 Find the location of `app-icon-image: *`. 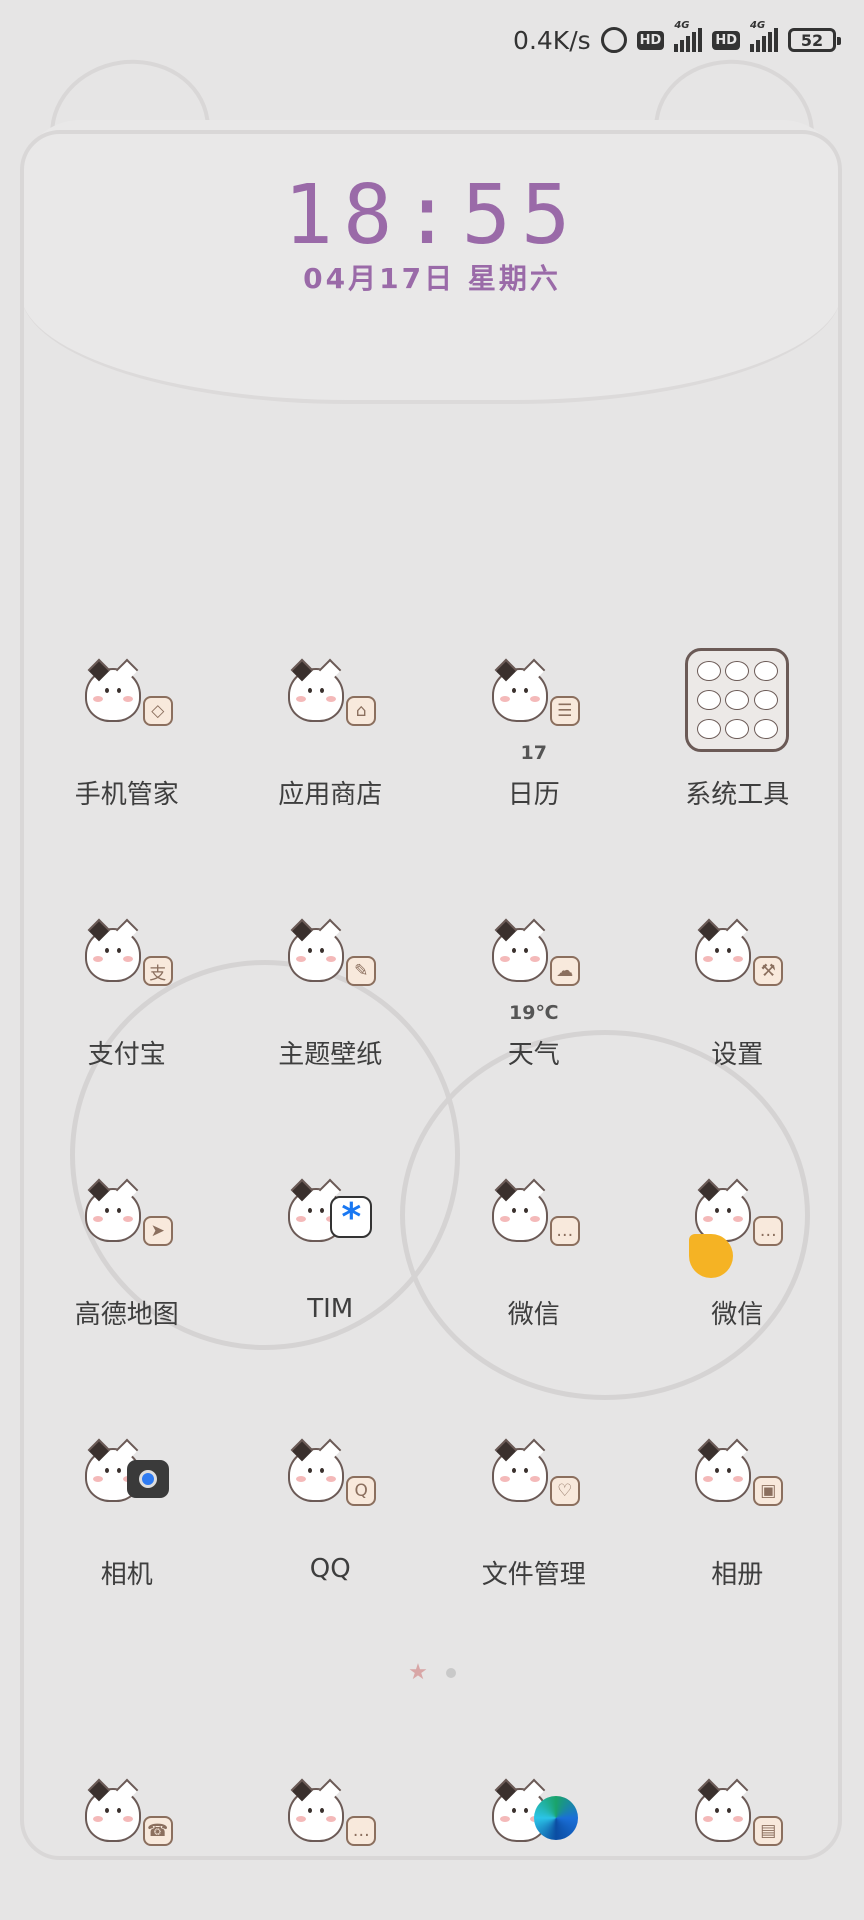

app-icon-image: * is located at coordinates (330, 1220).